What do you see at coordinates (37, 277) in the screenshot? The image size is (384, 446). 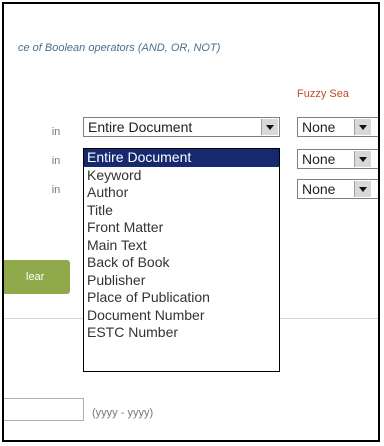 I see `clear-button: lear` at bounding box center [37, 277].